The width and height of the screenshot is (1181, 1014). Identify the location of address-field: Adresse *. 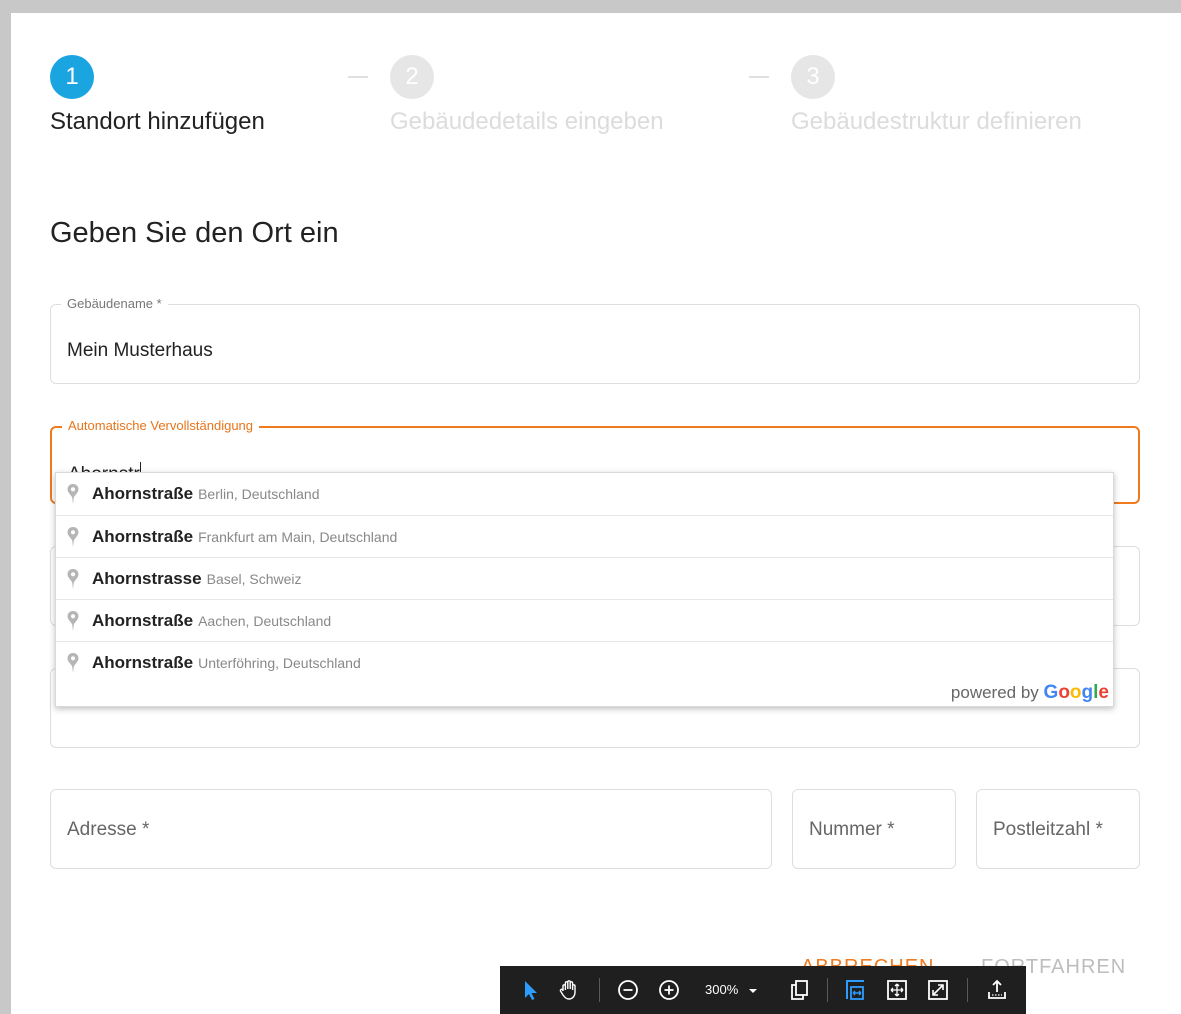
(411, 829).